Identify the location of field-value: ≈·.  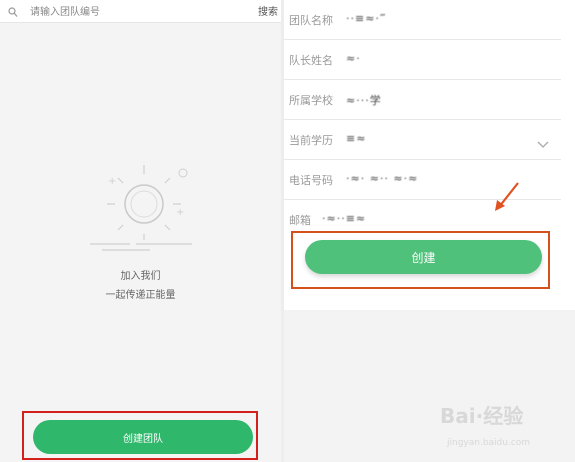
(353, 58).